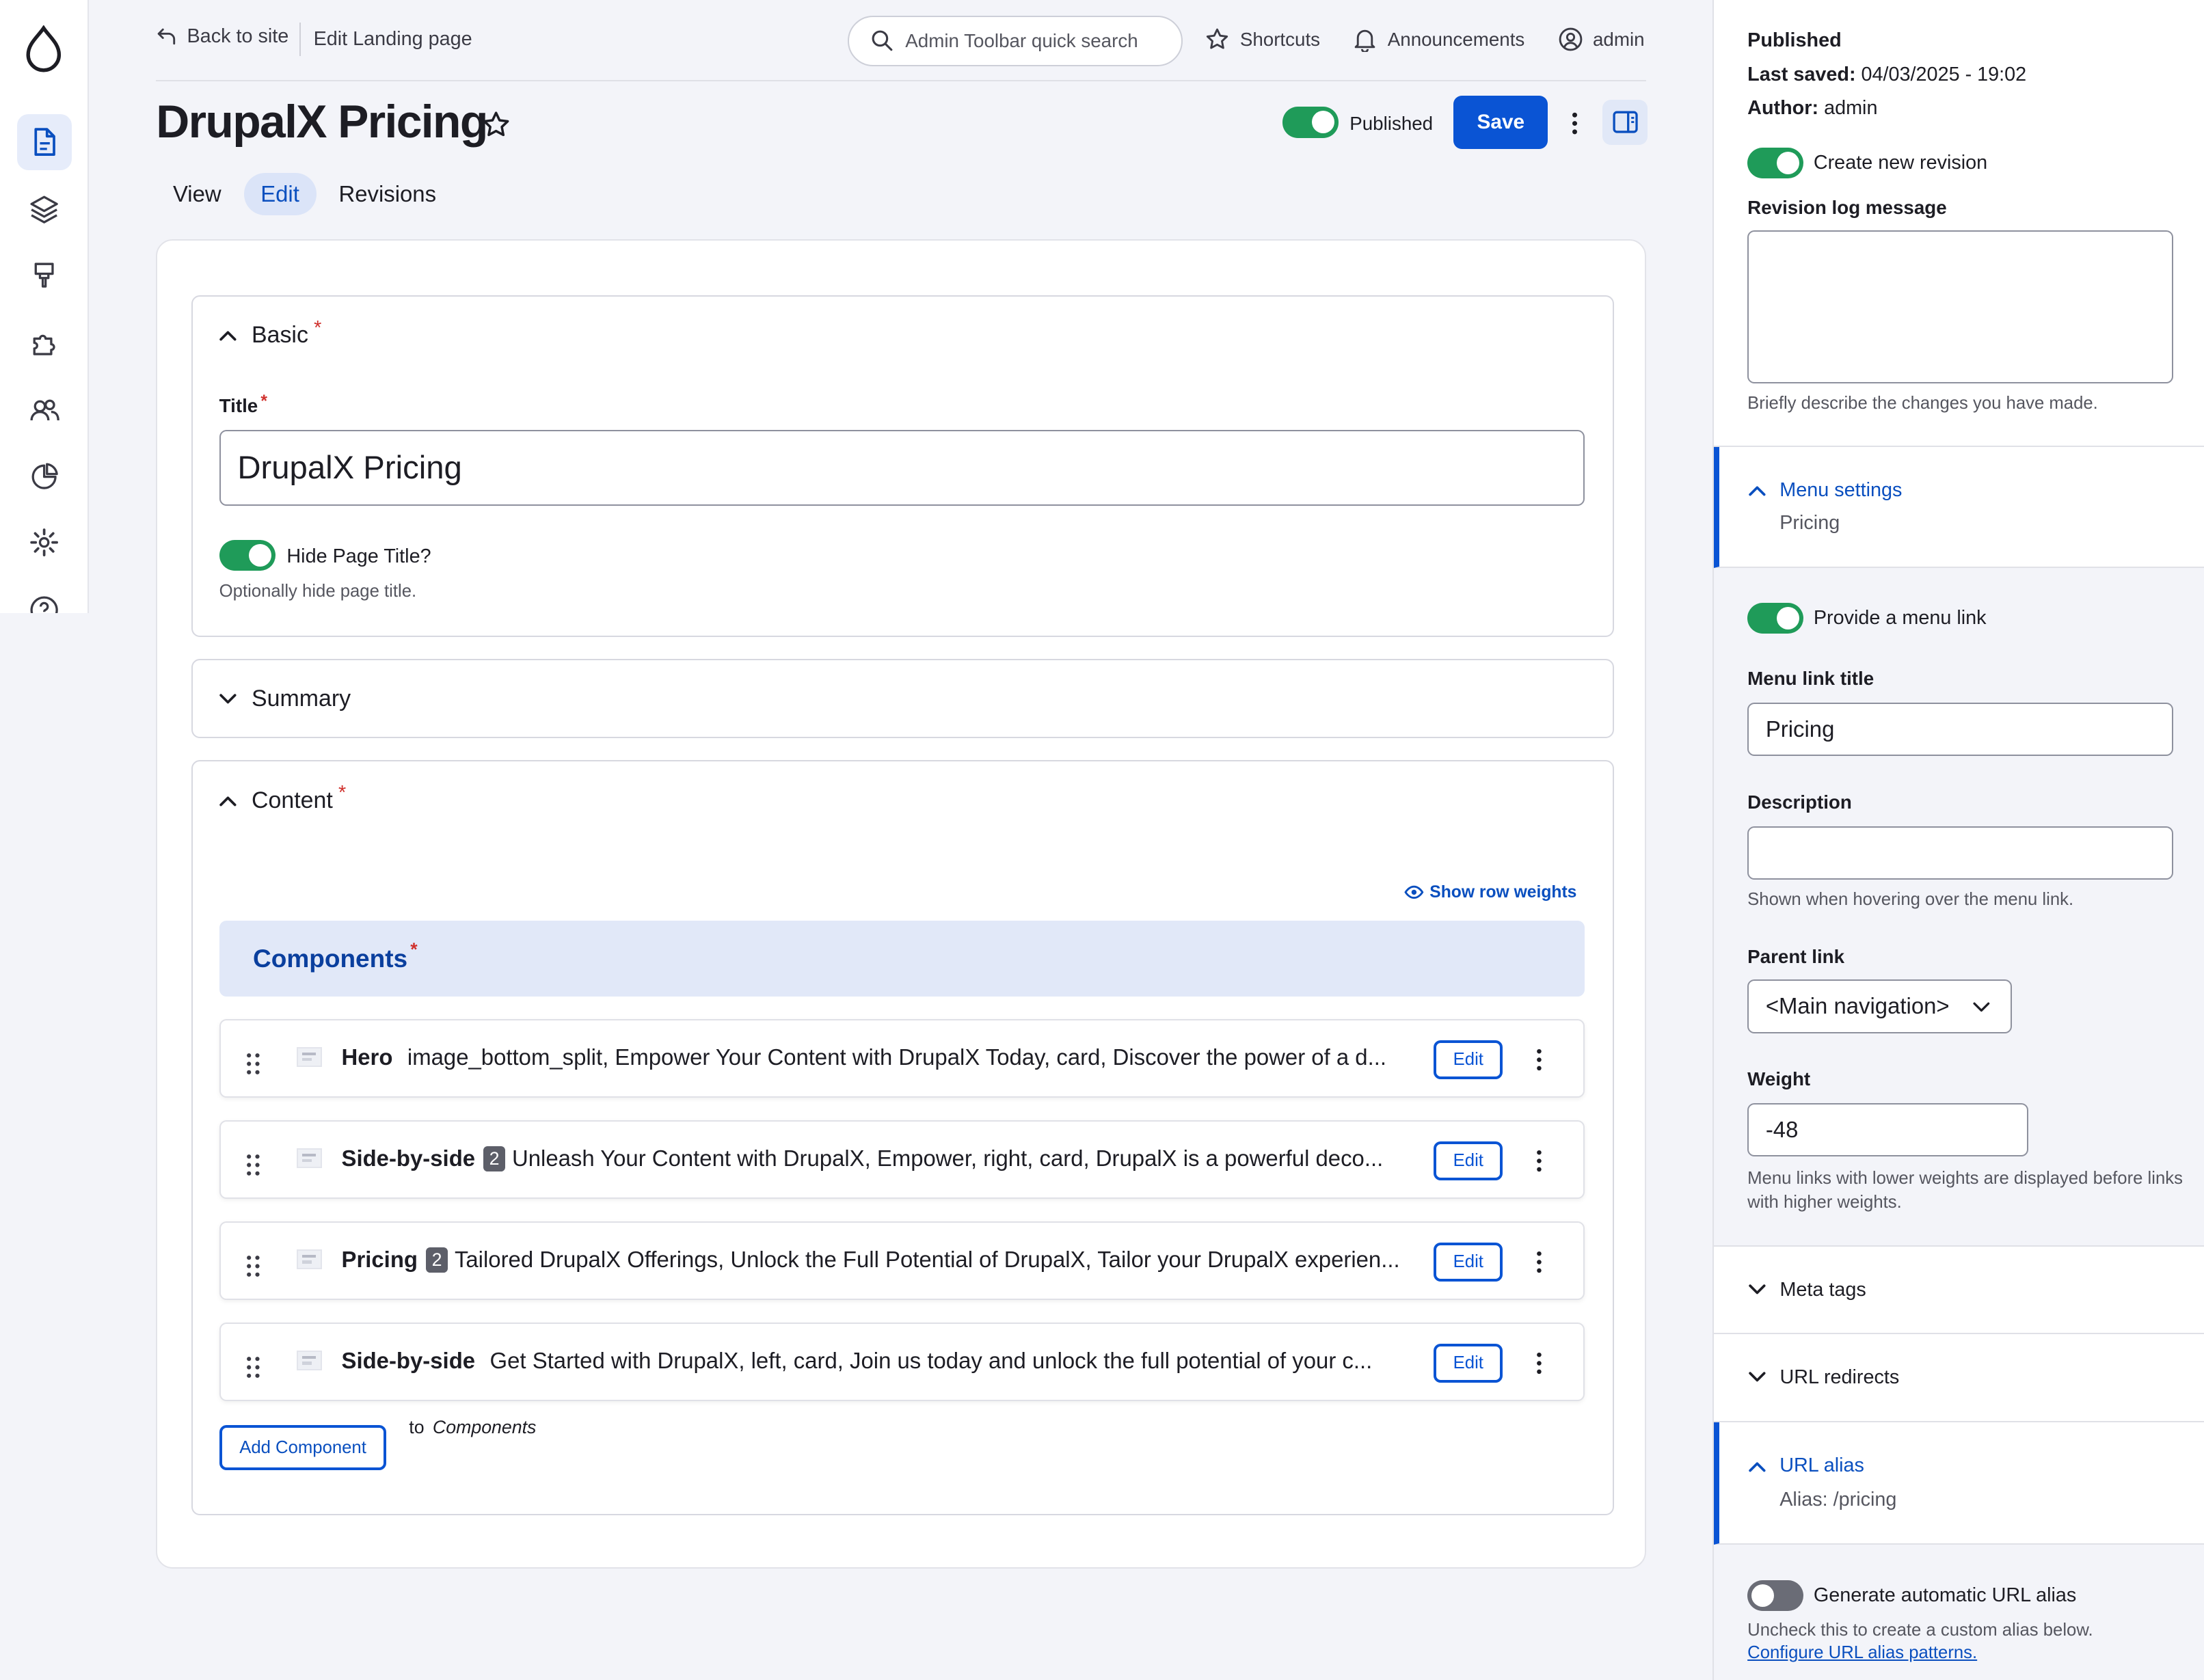 Image resolution: width=2204 pixels, height=1680 pixels. What do you see at coordinates (238, 36) in the screenshot?
I see `back-to-site-label: Back to site` at bounding box center [238, 36].